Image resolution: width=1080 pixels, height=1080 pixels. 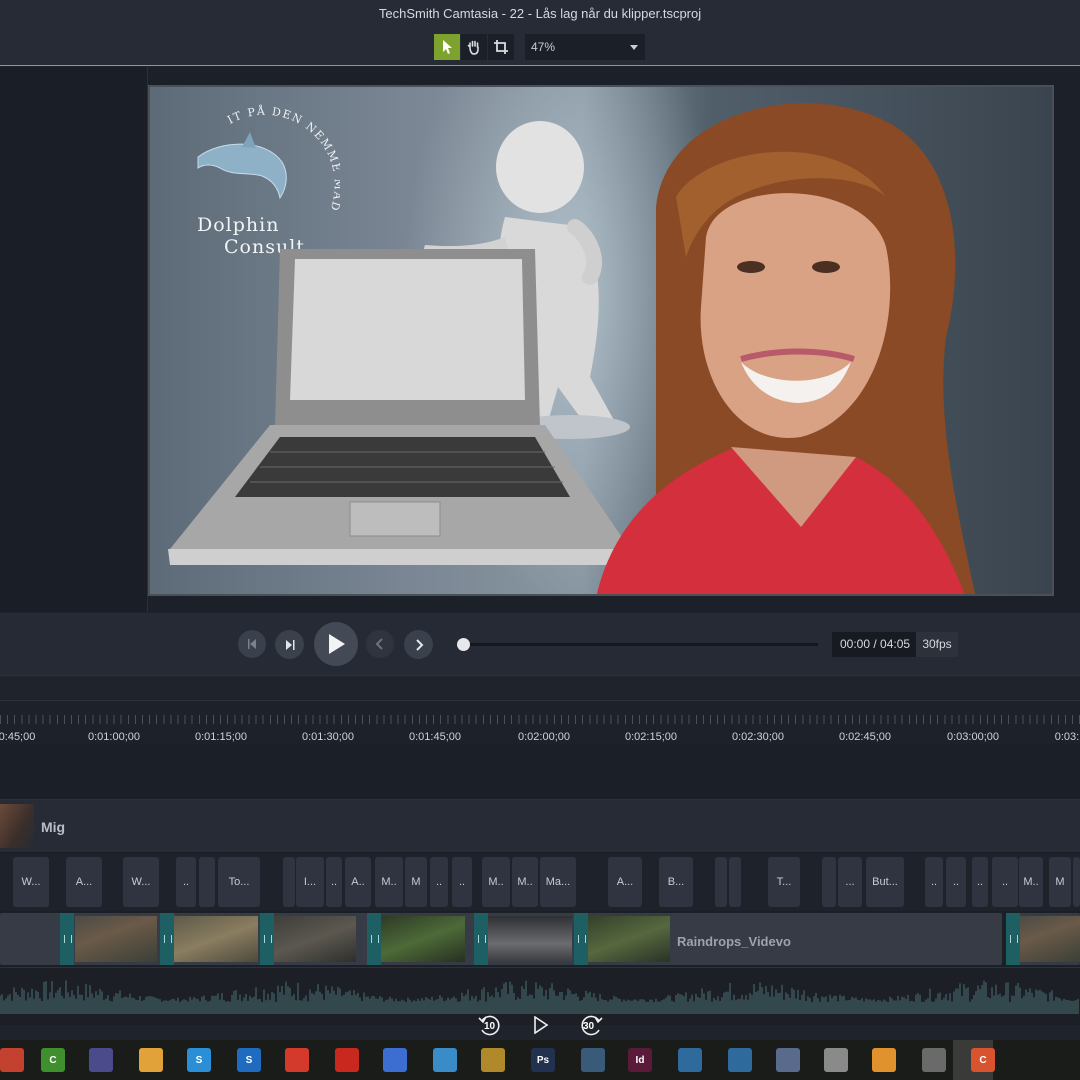 What do you see at coordinates (934, 1060) in the screenshot?
I see `clapper-icon` at bounding box center [934, 1060].